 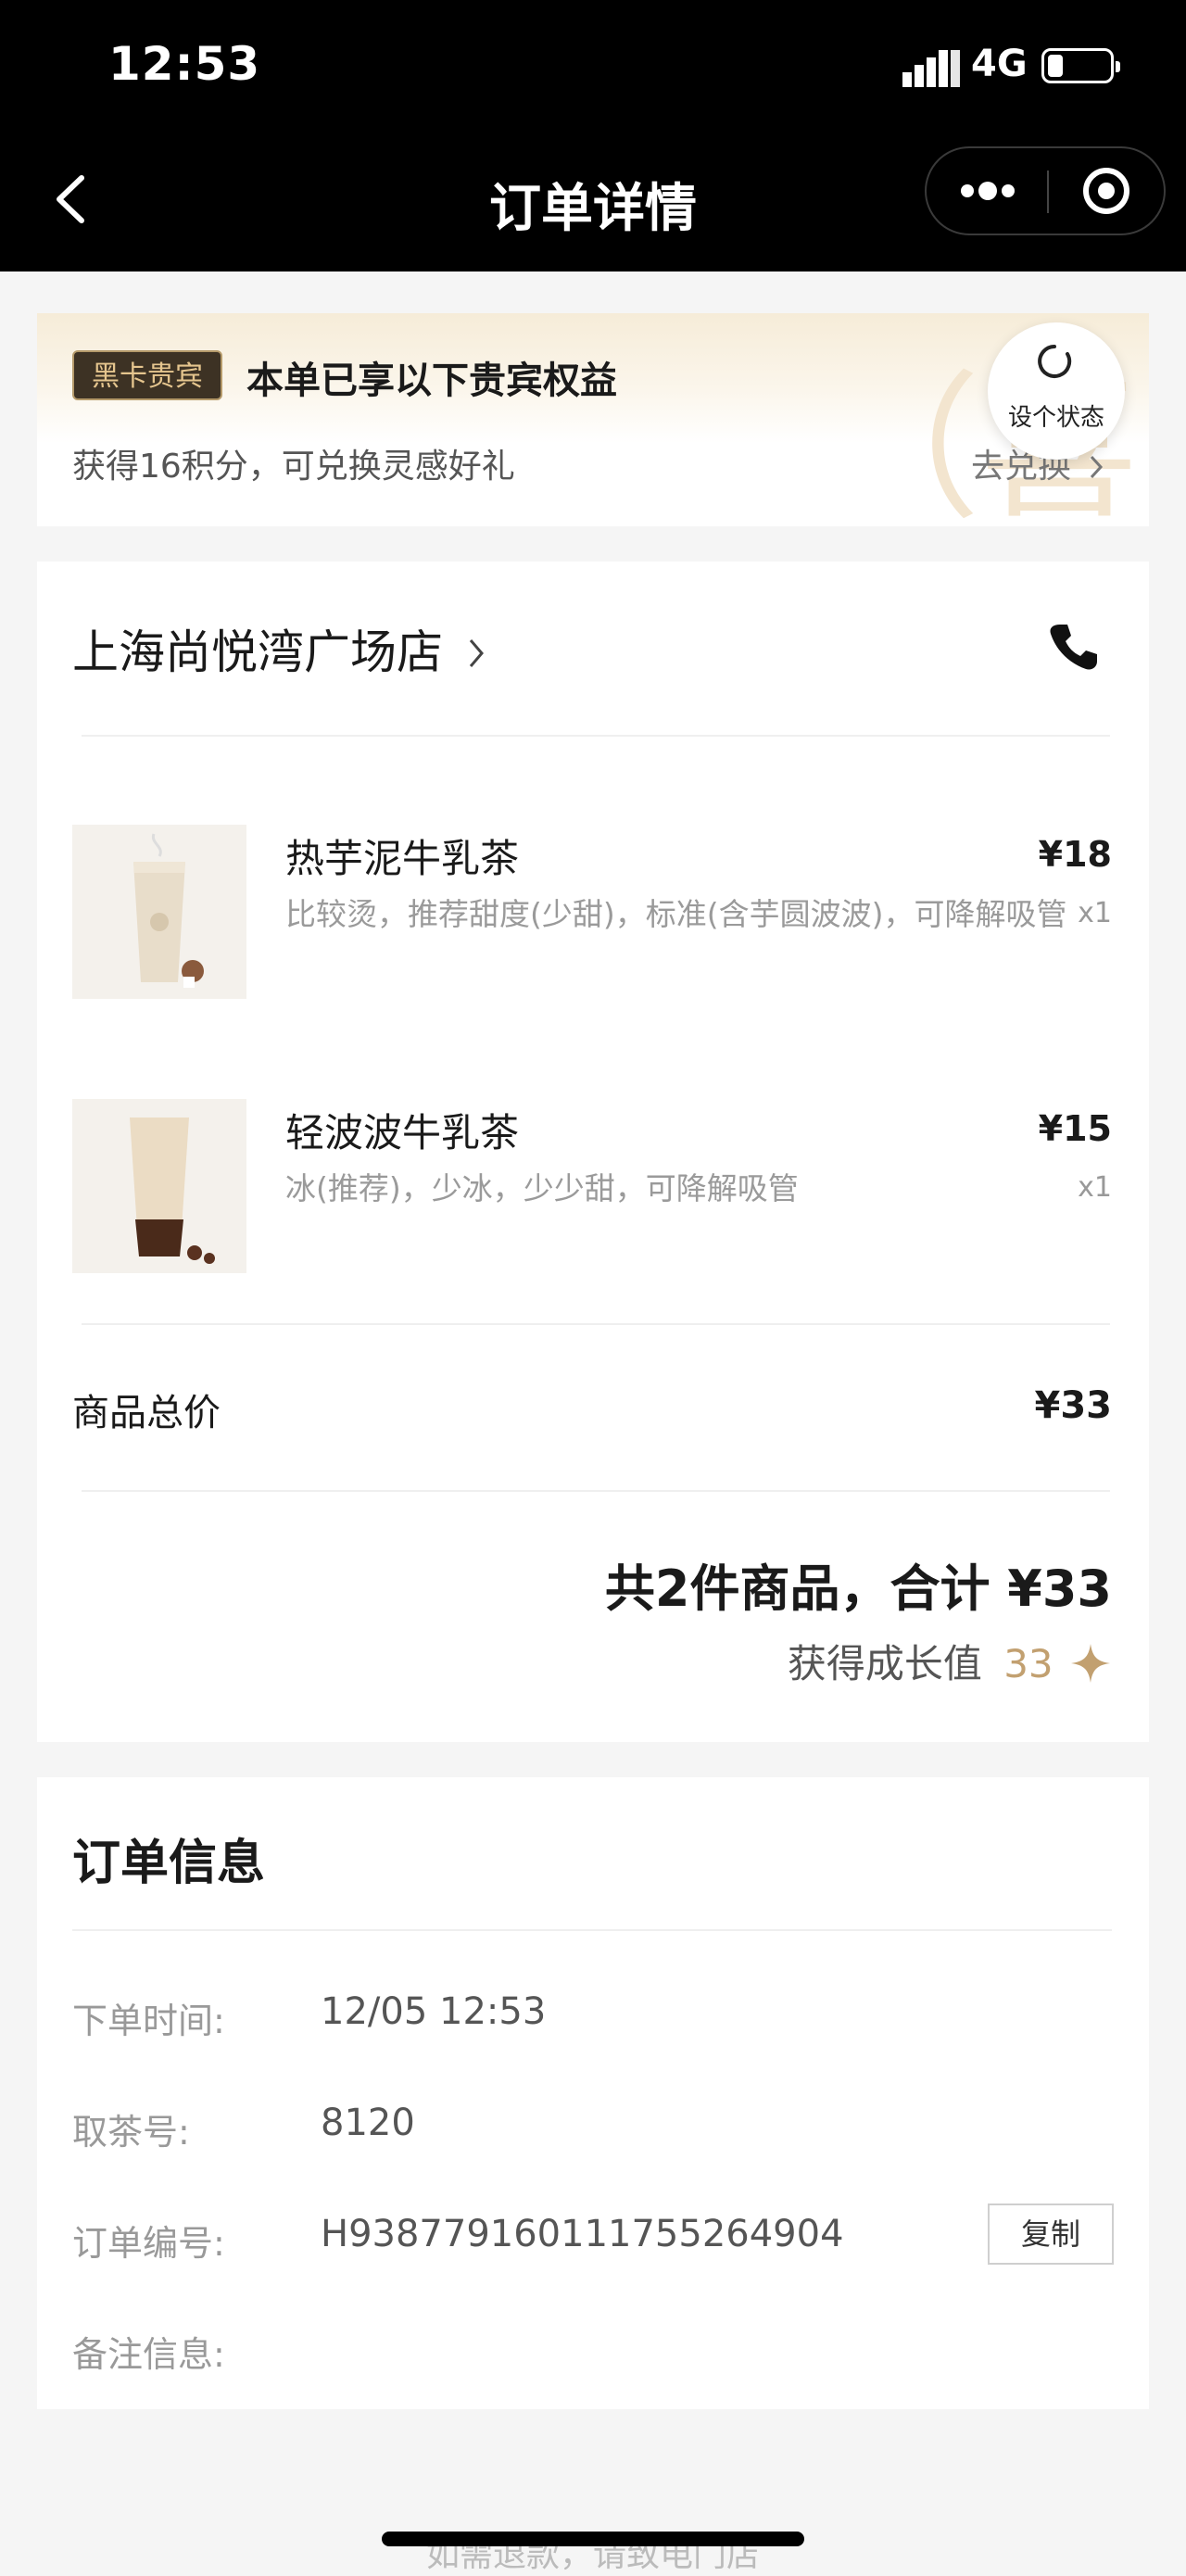 What do you see at coordinates (131, 2132) in the screenshot?
I see `pickup-number-label: 取茶号:` at bounding box center [131, 2132].